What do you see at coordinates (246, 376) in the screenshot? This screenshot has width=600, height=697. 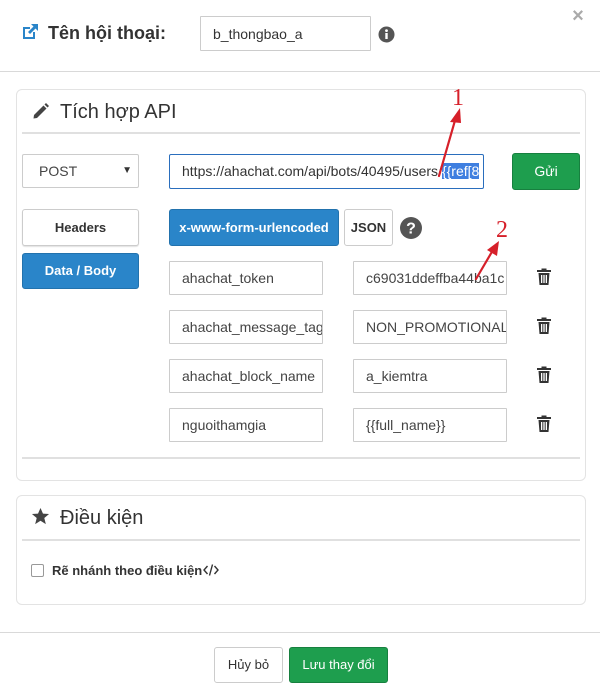 I see `param-key-input: ahachat_block_name` at bounding box center [246, 376].